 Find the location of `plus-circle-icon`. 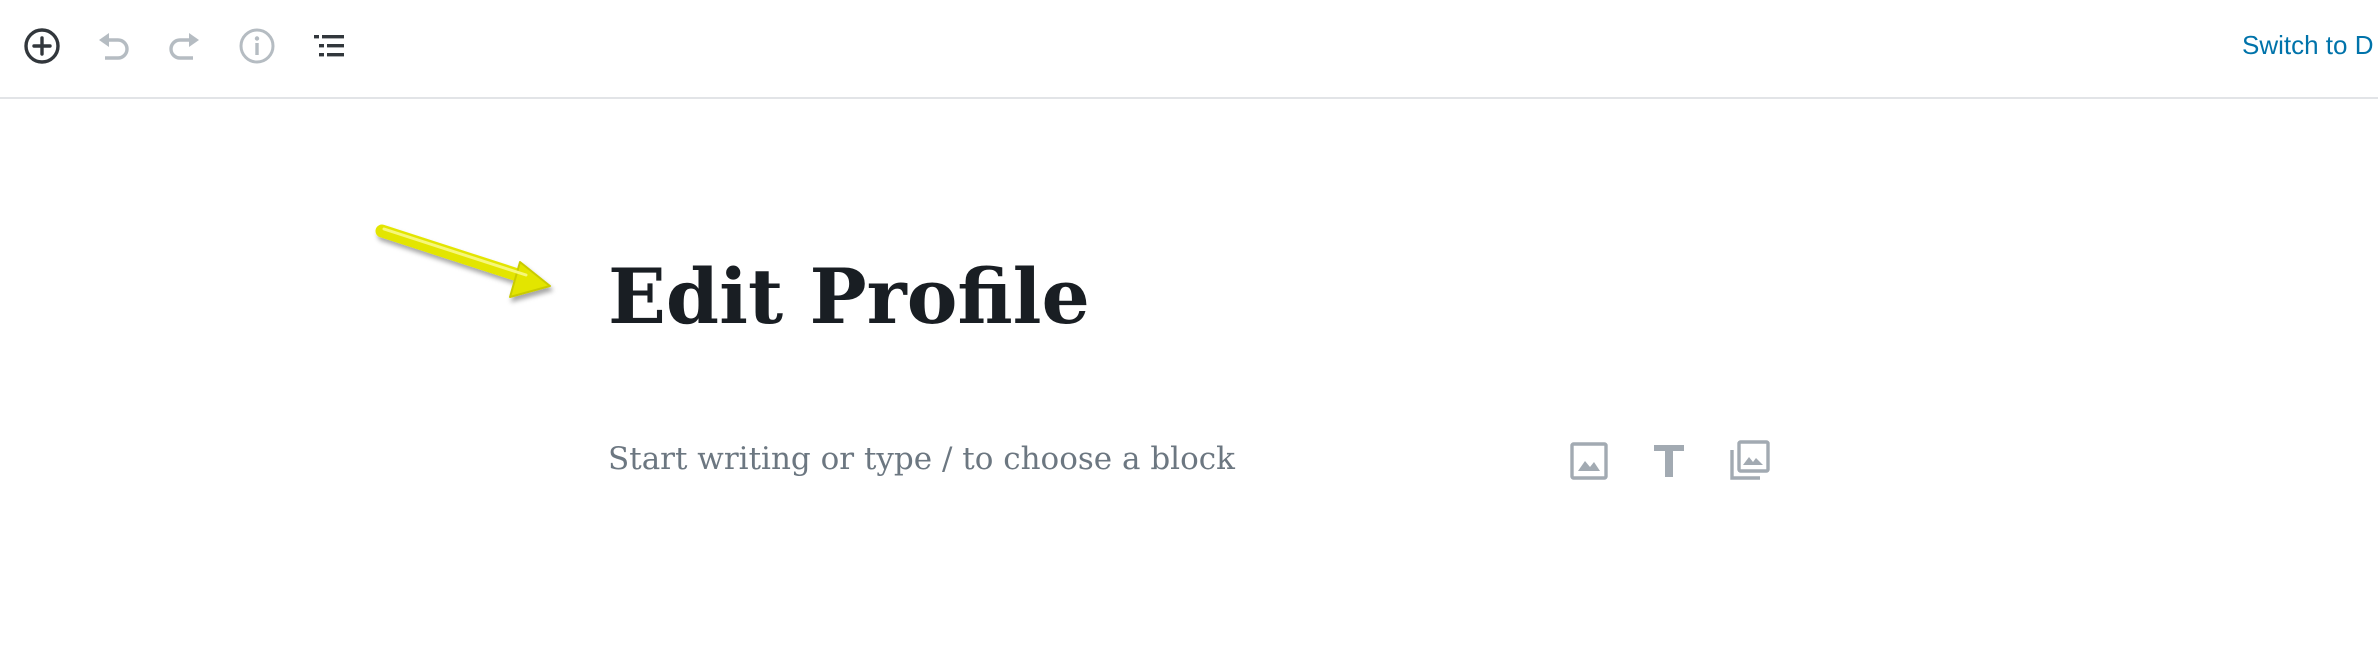

plus-circle-icon is located at coordinates (42, 46).